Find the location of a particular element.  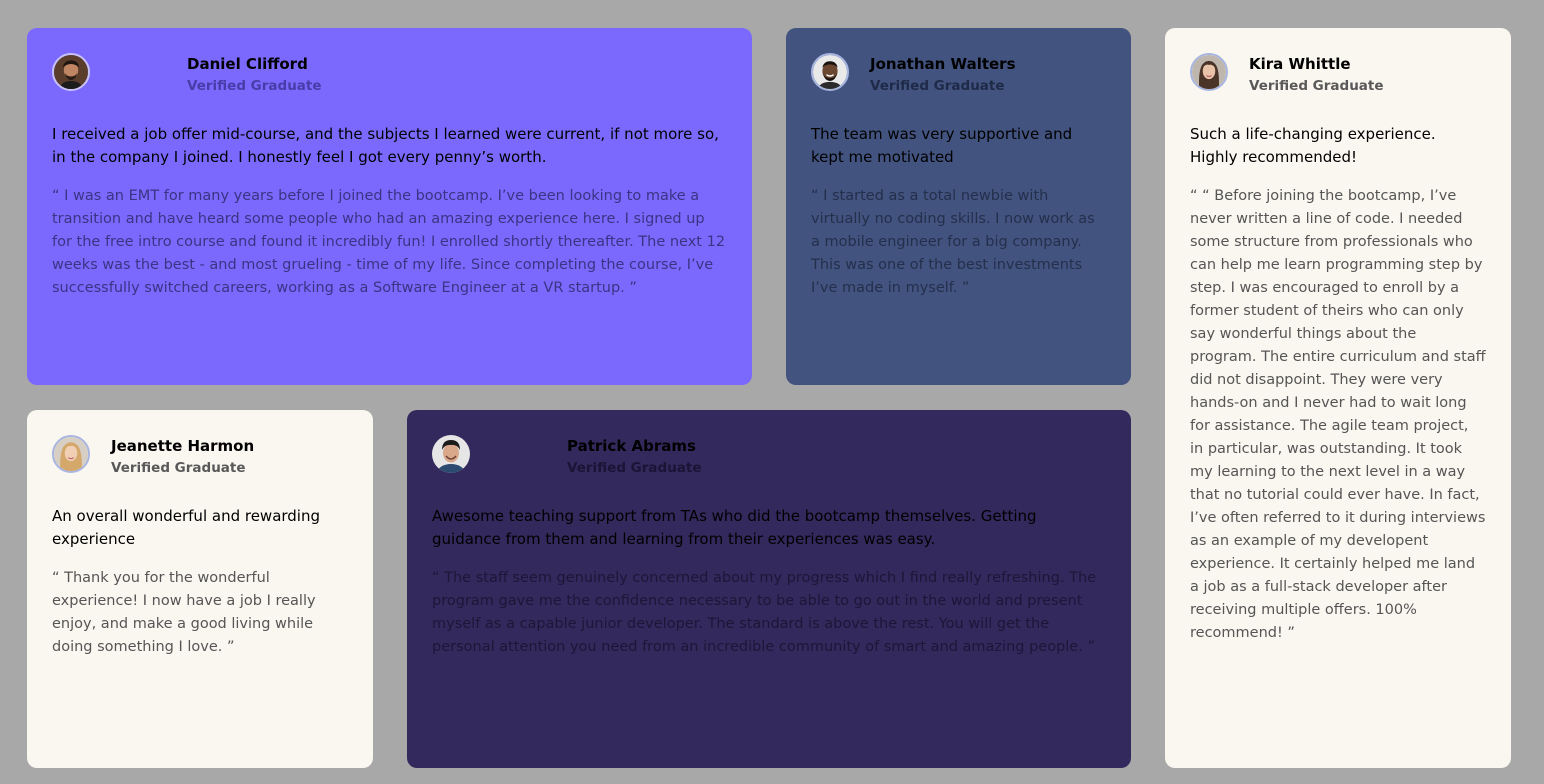

author-name: Kira Whittle is located at coordinates (1300, 64).